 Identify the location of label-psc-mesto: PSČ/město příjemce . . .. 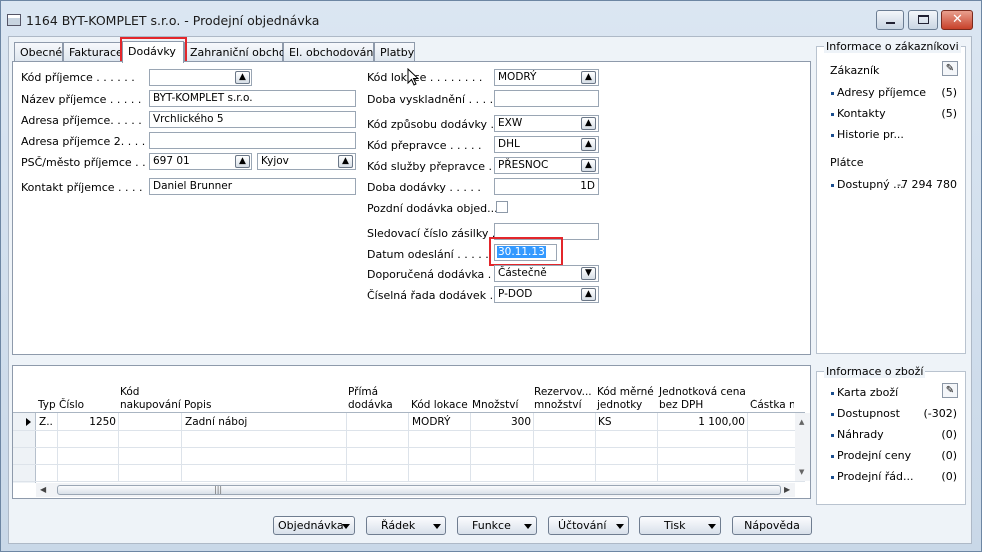
(87, 162).